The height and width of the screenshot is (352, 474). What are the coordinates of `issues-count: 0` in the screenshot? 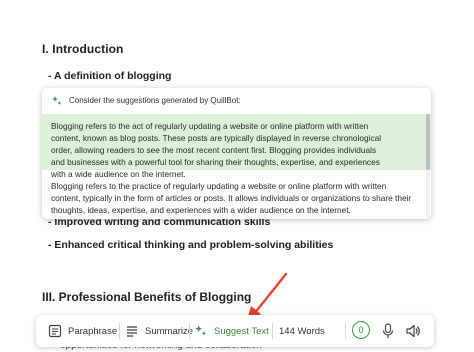 It's located at (361, 330).